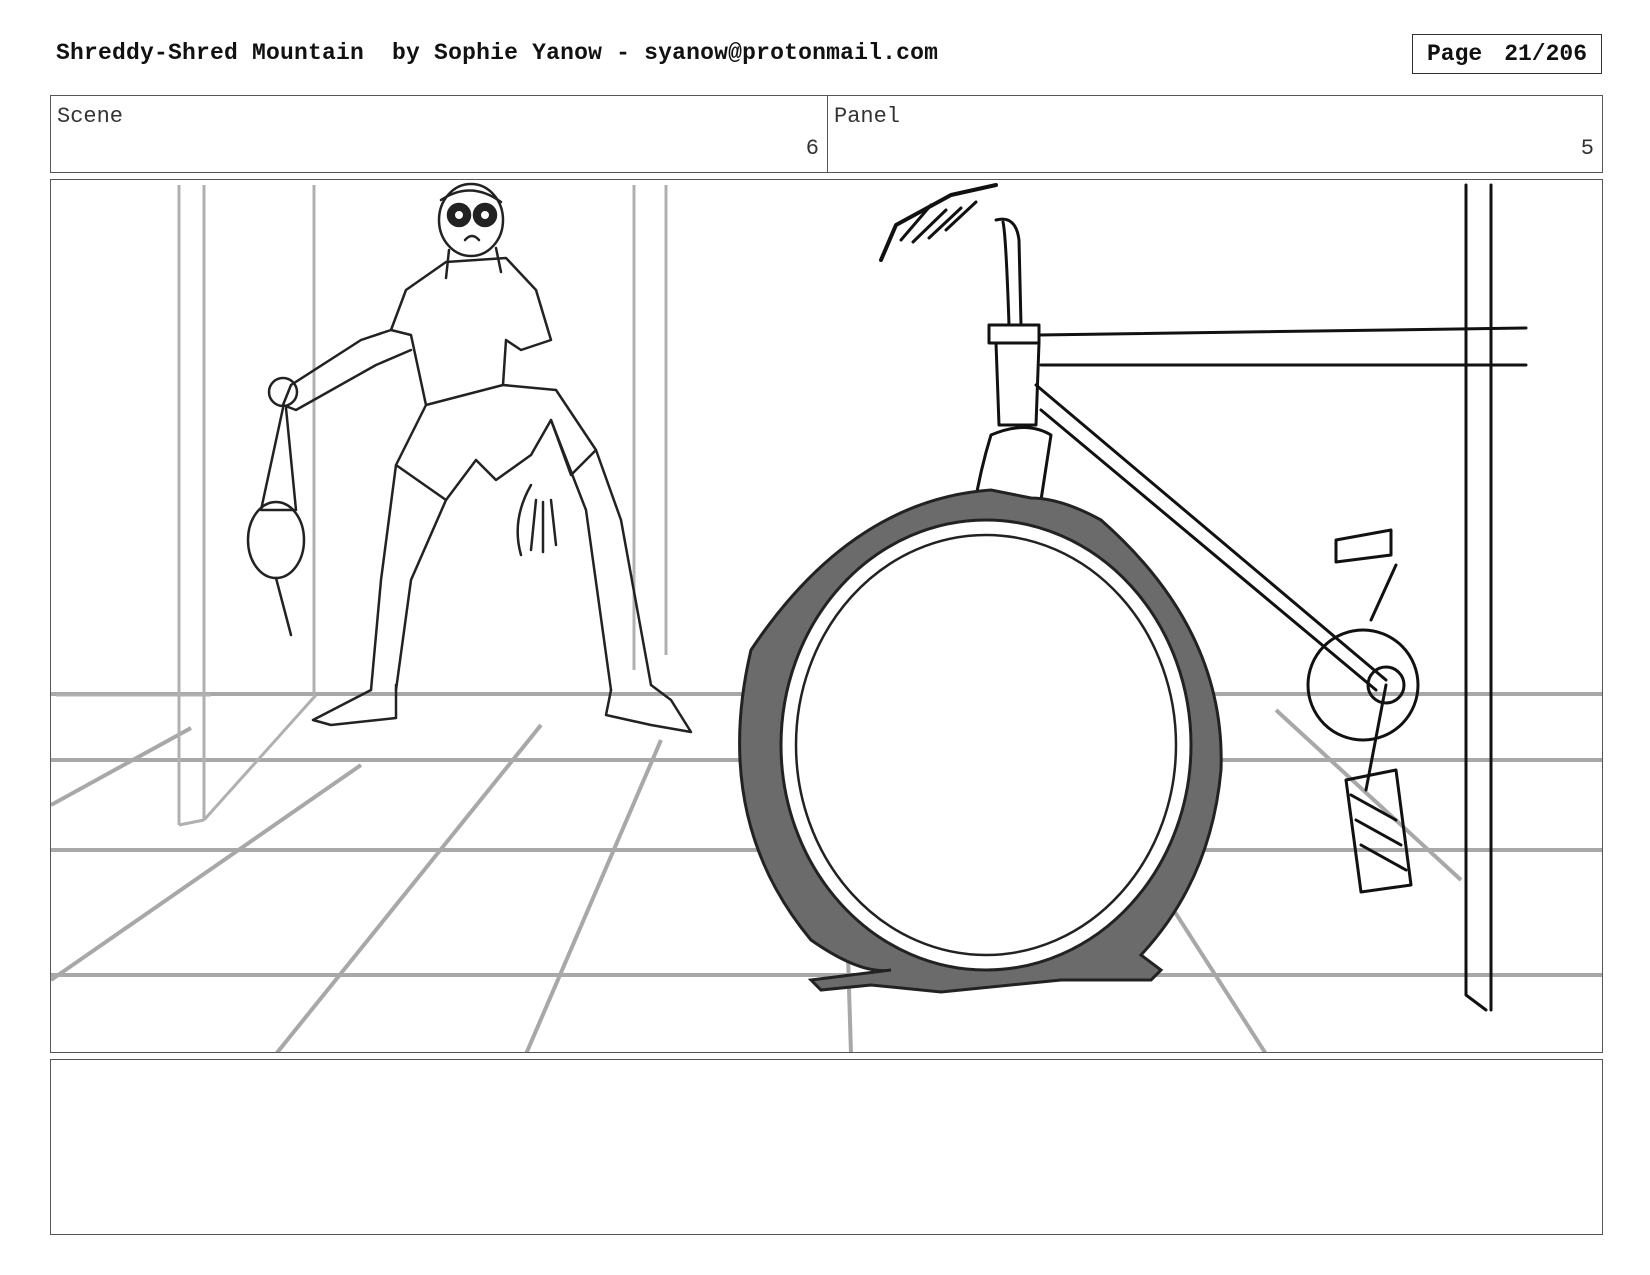 Image resolution: width=1650 pixels, height=1275 pixels. What do you see at coordinates (812, 148) in the screenshot?
I see `scene-number: 6` at bounding box center [812, 148].